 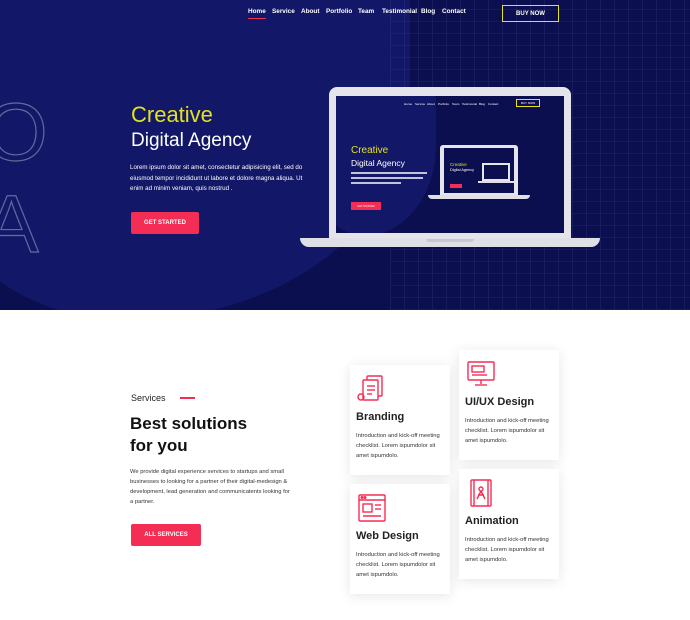 I want to click on preview-title-creative: Creative, so click(x=370, y=150).